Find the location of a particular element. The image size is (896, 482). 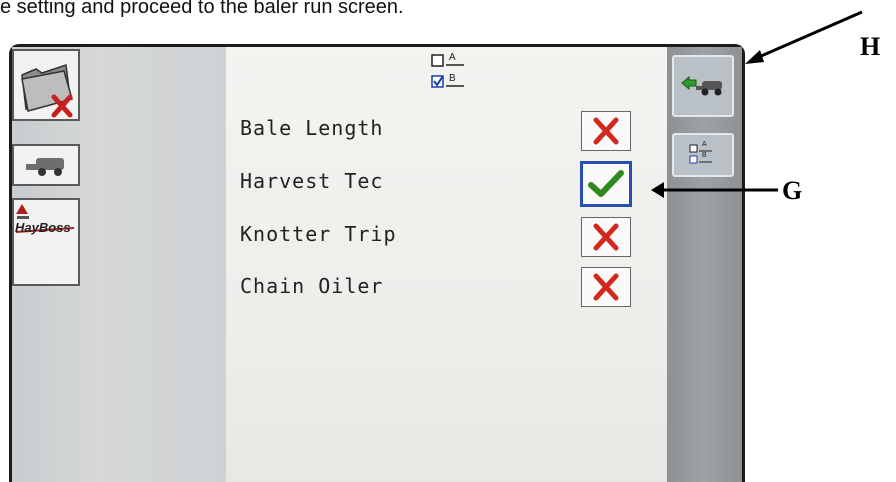

folder-delete-icon is located at coordinates (47, 90).